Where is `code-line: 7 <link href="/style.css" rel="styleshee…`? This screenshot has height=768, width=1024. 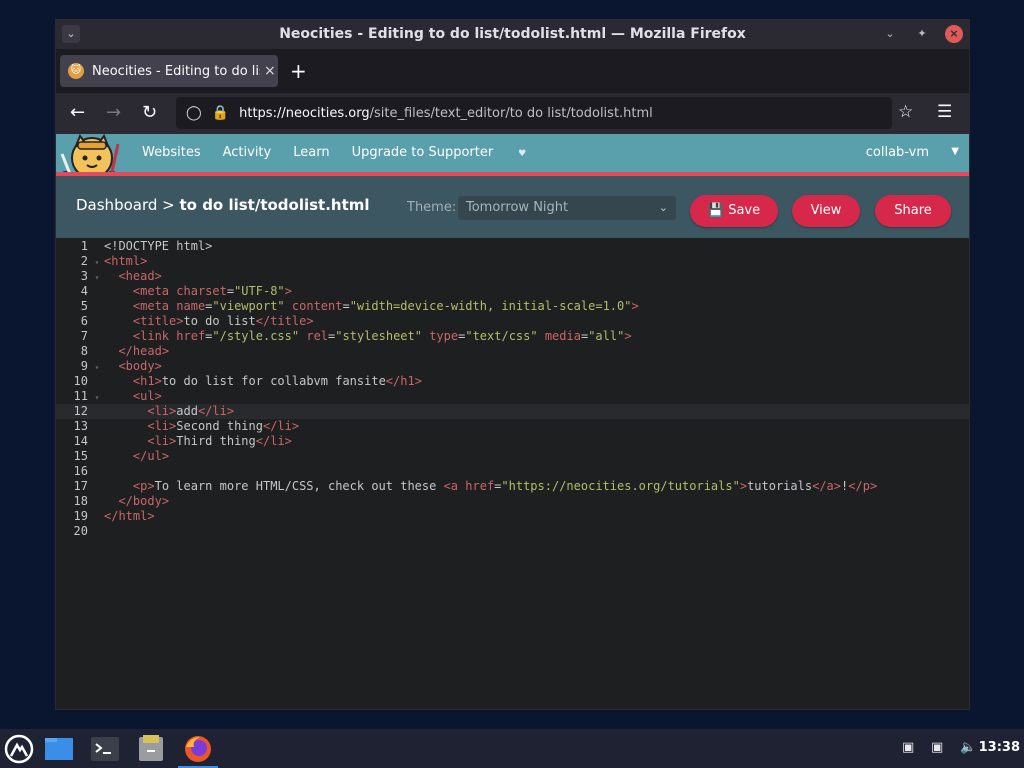
code-line: 7 <link href="/style.css" rel="styleshee… is located at coordinates (512, 336).